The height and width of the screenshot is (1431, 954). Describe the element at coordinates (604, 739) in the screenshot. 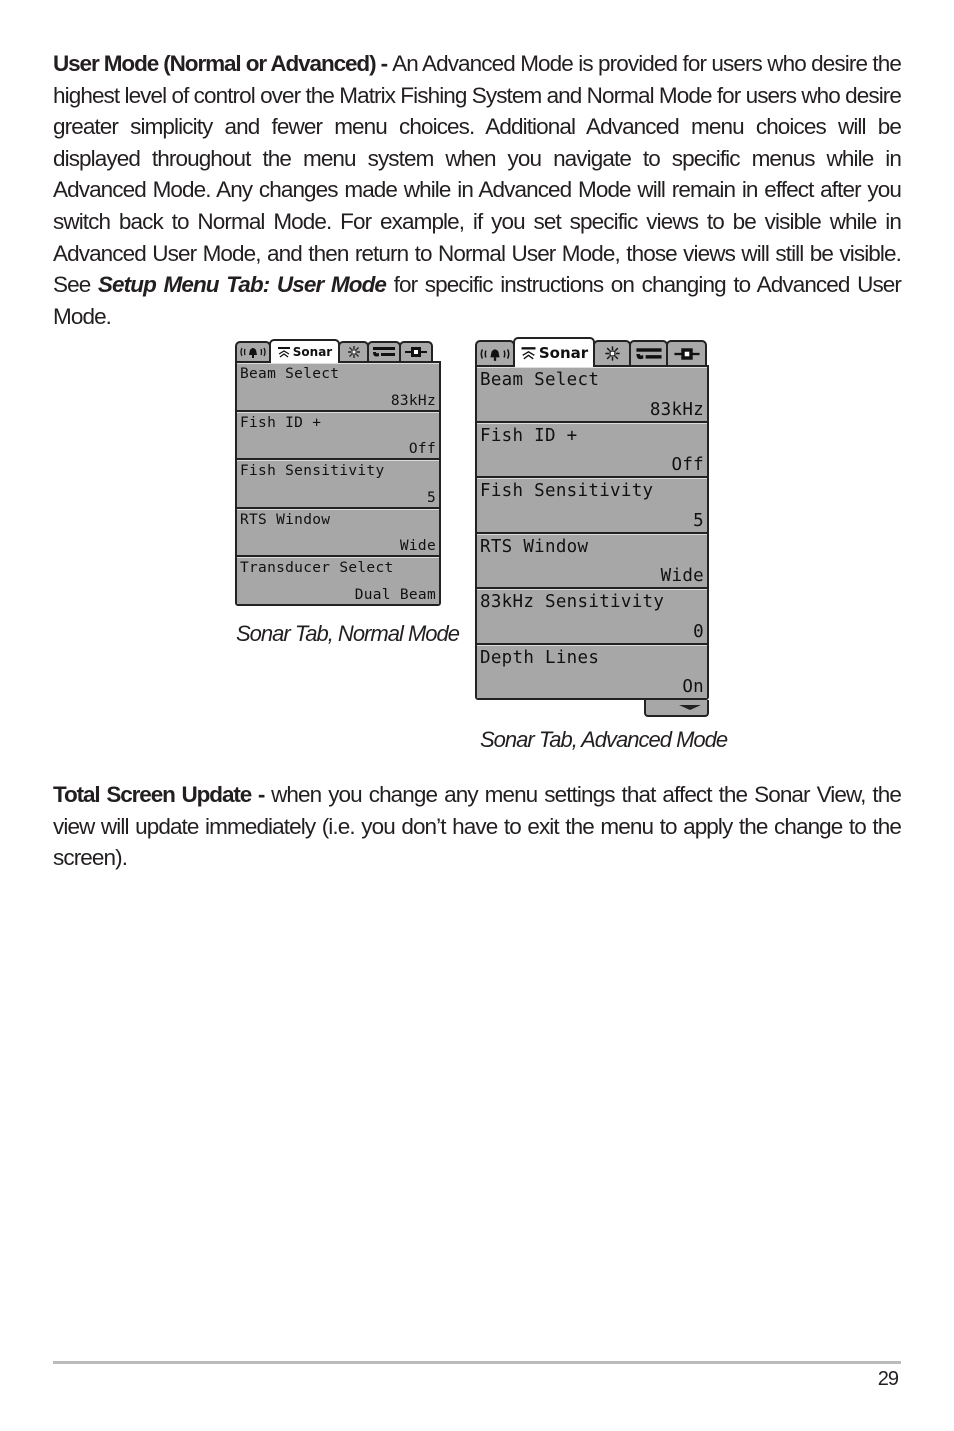

I see `caption-advanced-mode: Sonar Tab, Advanced Mode` at that location.